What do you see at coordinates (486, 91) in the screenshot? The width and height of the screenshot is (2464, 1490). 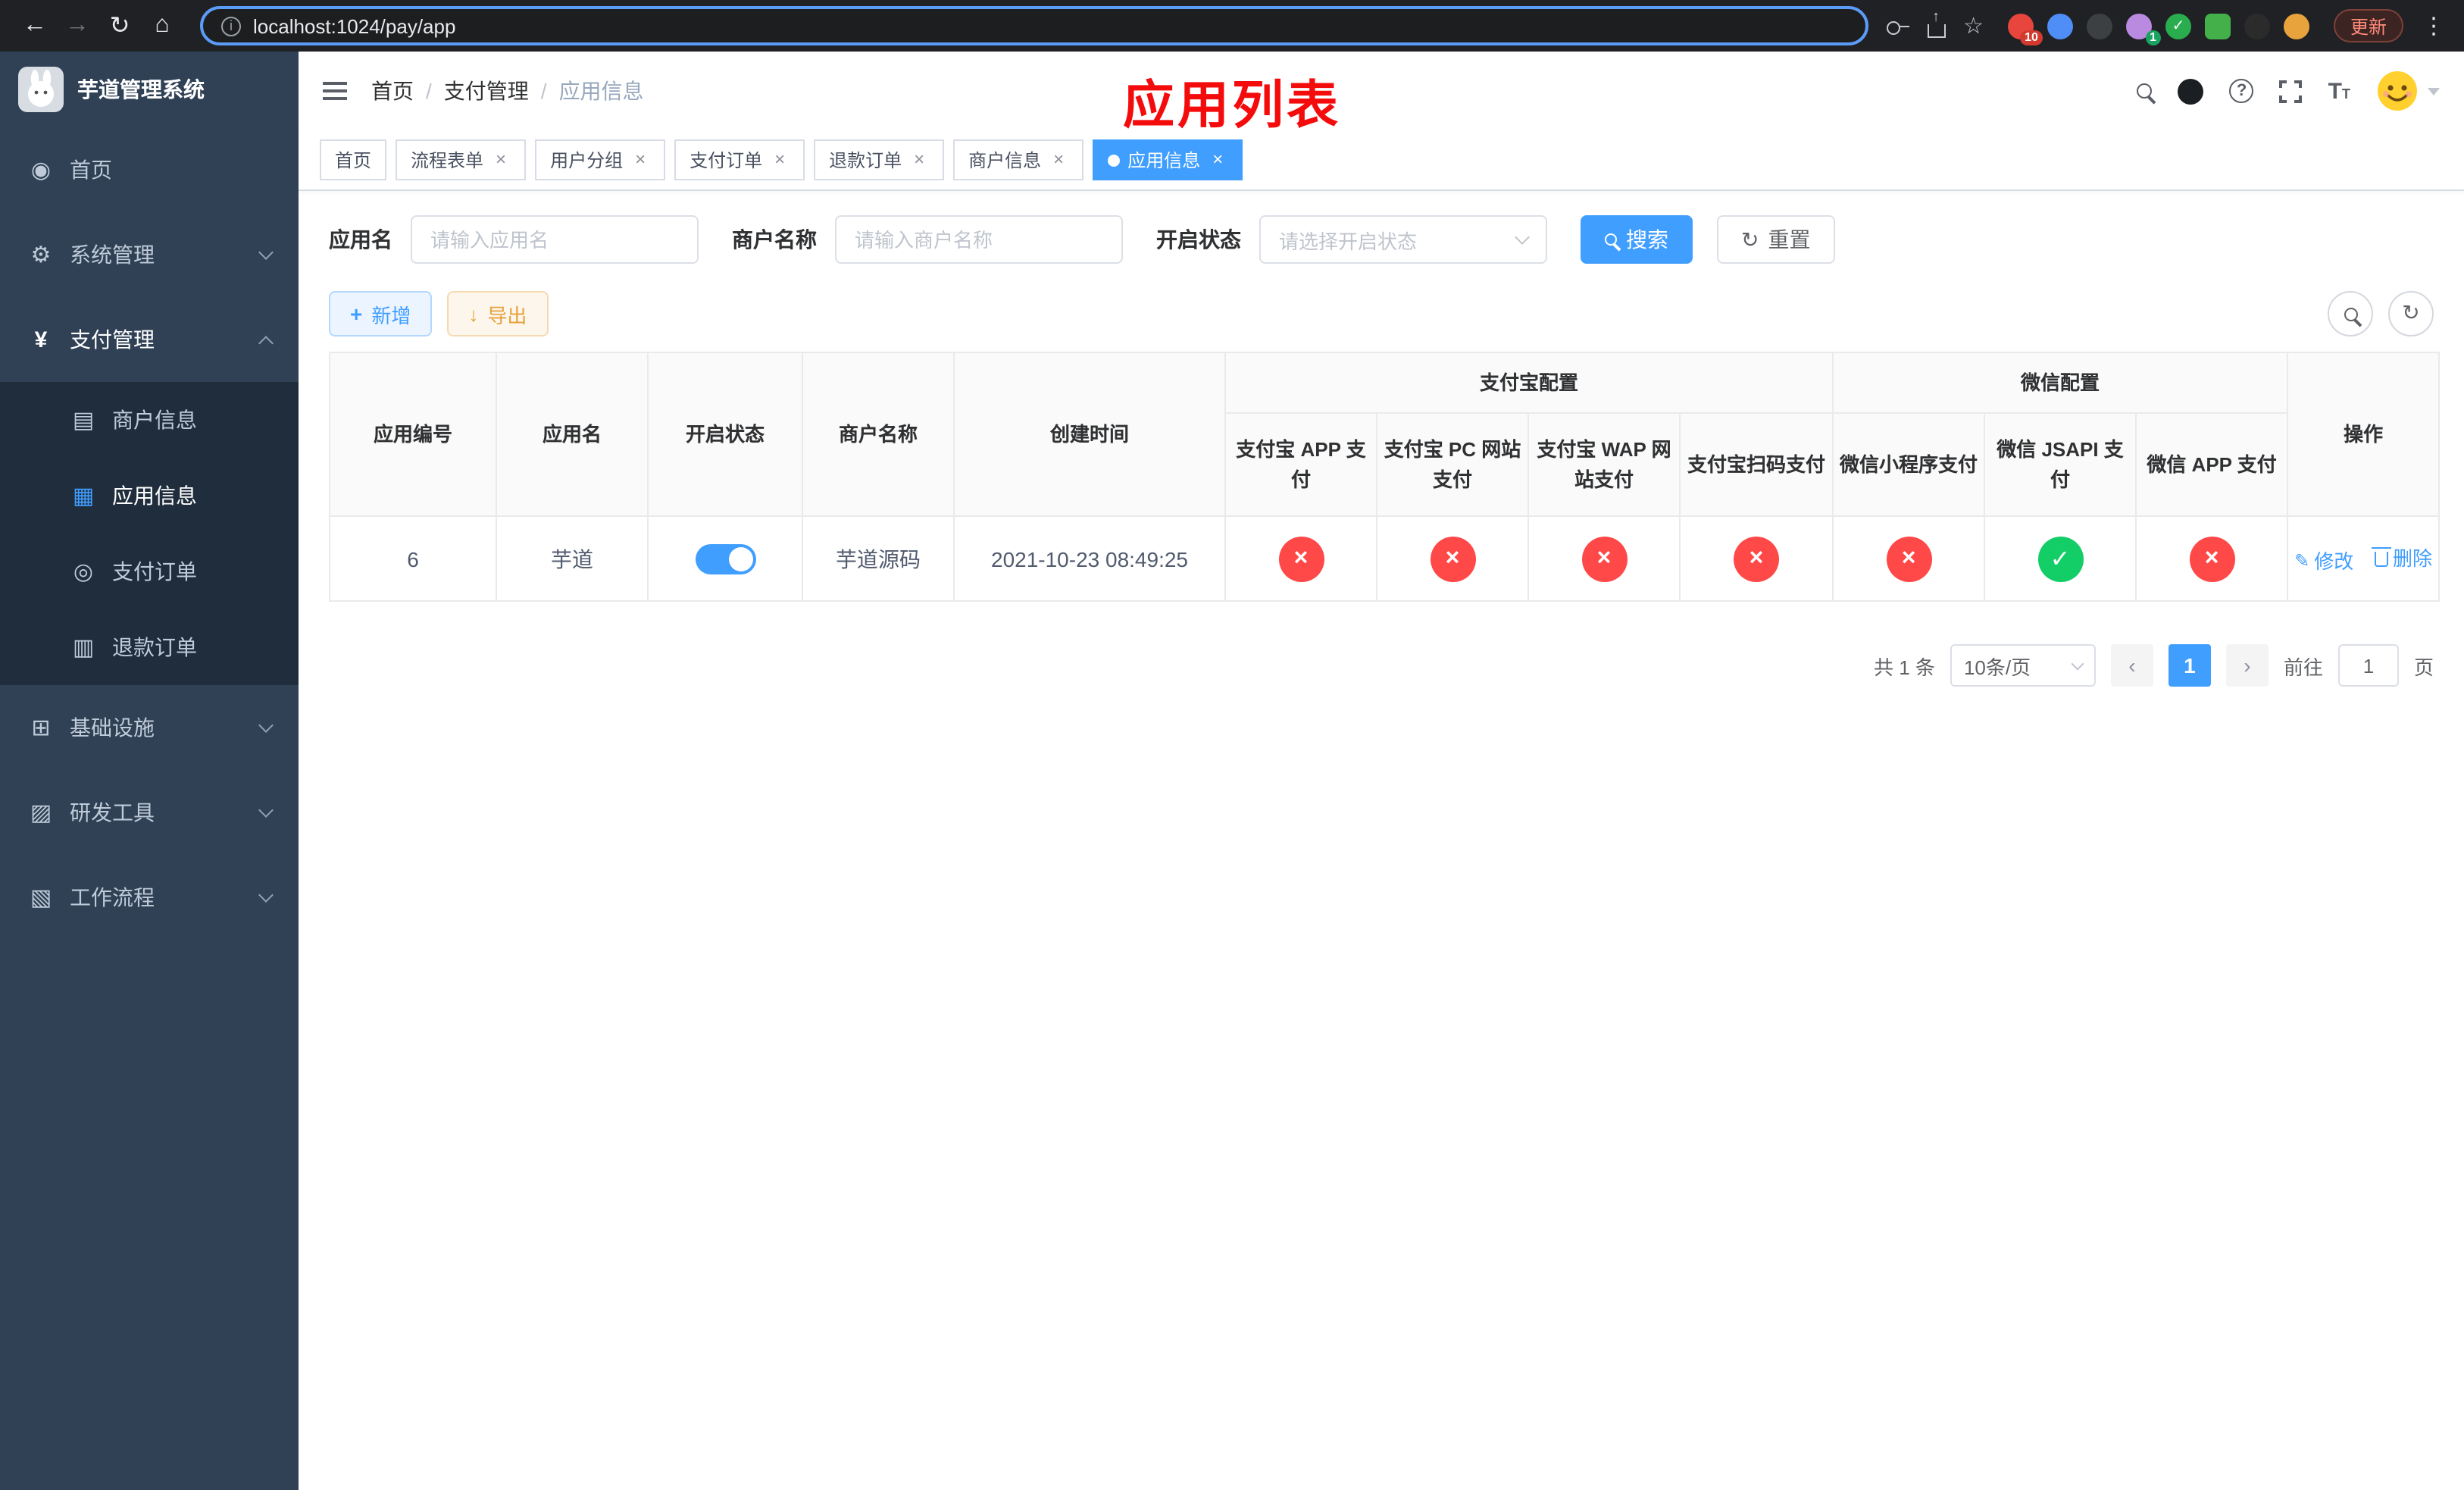 I see `breadcrumb-payment: 支付管理` at bounding box center [486, 91].